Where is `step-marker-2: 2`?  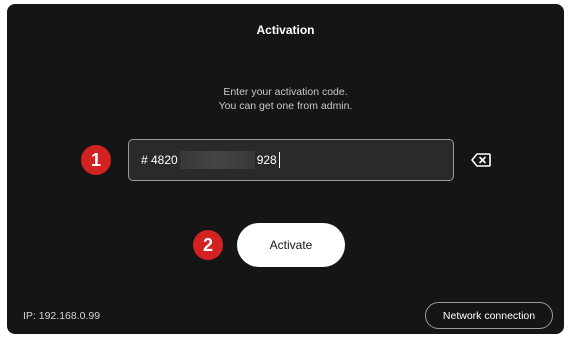
step-marker-2: 2 is located at coordinates (208, 245).